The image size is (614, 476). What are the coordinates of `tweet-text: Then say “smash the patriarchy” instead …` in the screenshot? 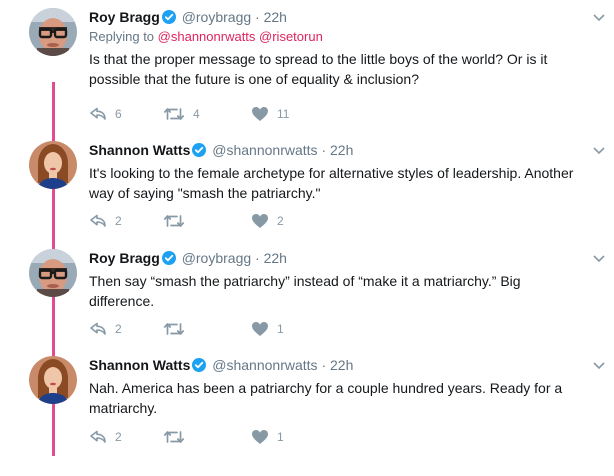 It's located at (305, 291).